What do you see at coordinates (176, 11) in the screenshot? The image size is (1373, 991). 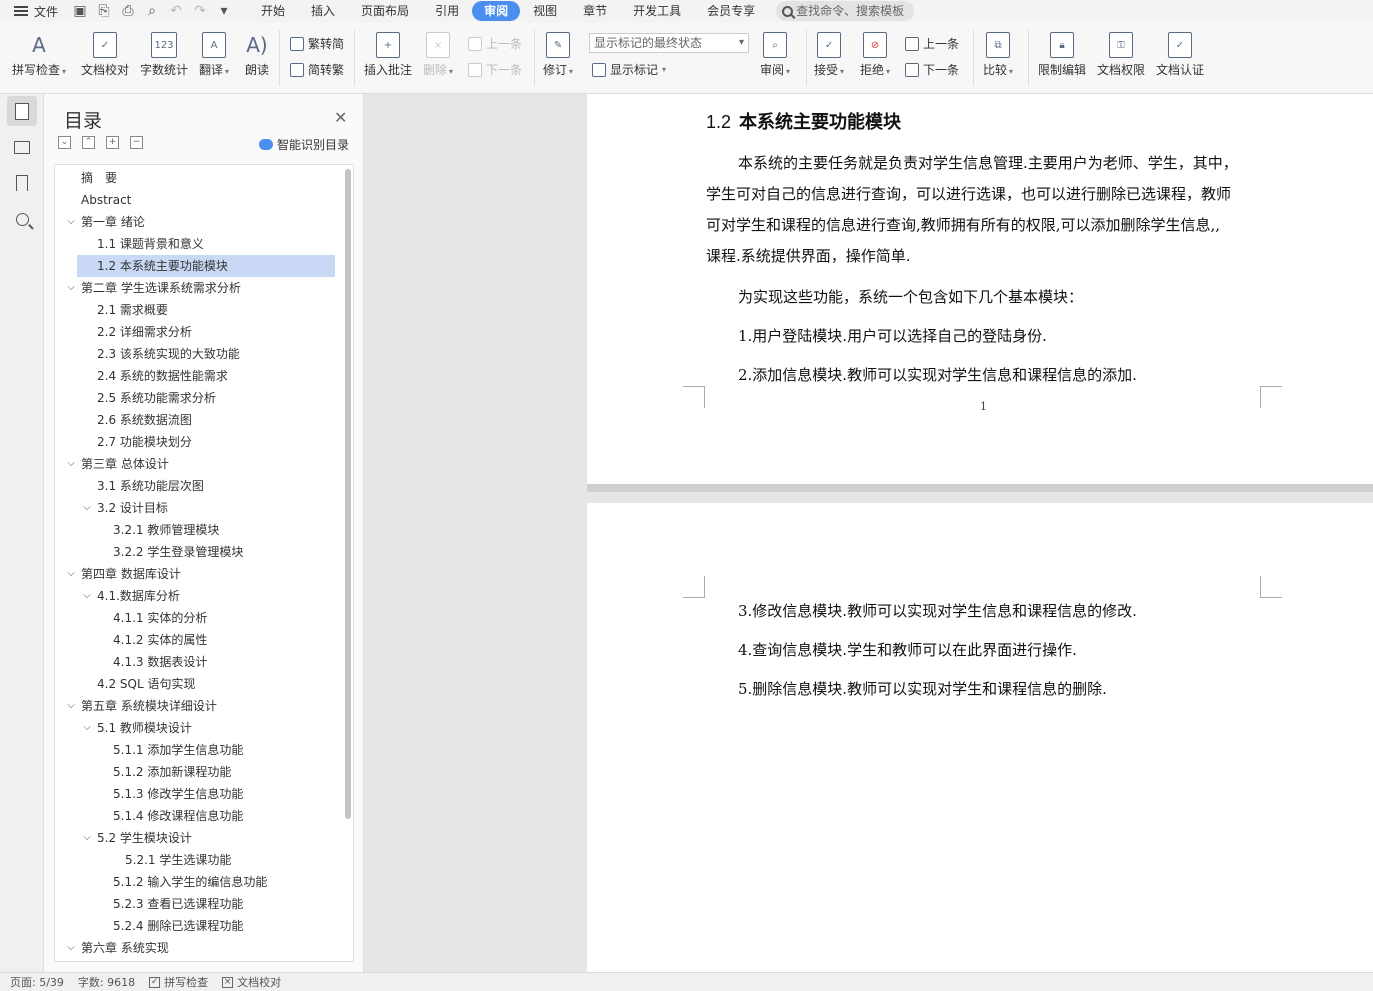 I see `undo-icon: ↶` at bounding box center [176, 11].